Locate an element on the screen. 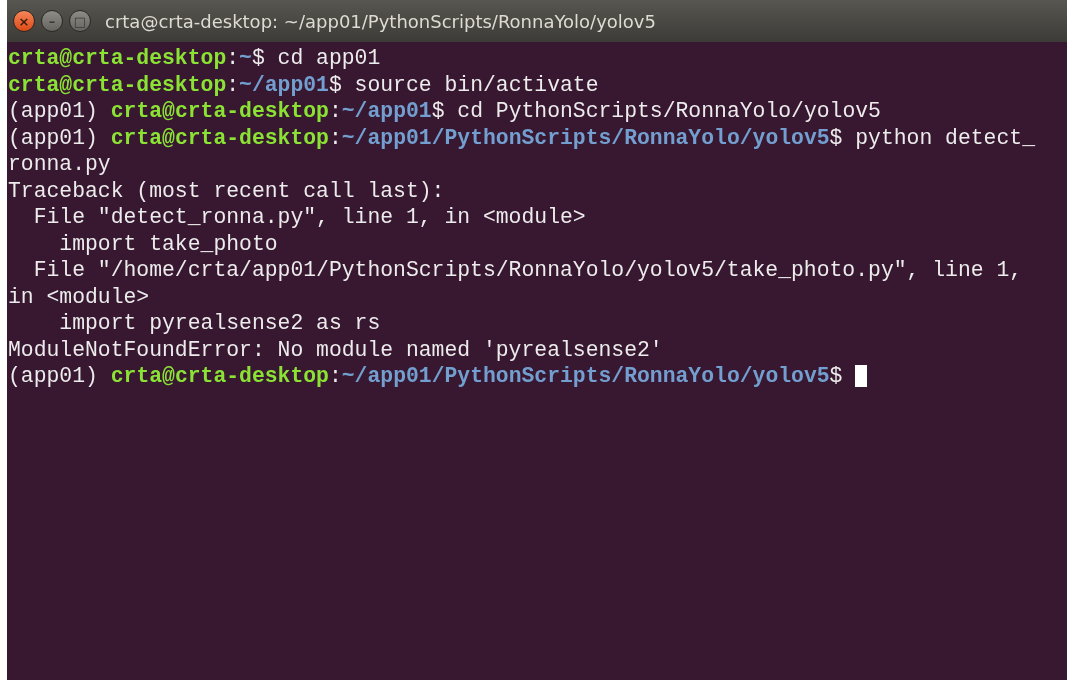 The image size is (1073, 680). terminal-line: ModuleNotFoundError: No module named 'pyrealsense2' is located at coordinates (335, 349).